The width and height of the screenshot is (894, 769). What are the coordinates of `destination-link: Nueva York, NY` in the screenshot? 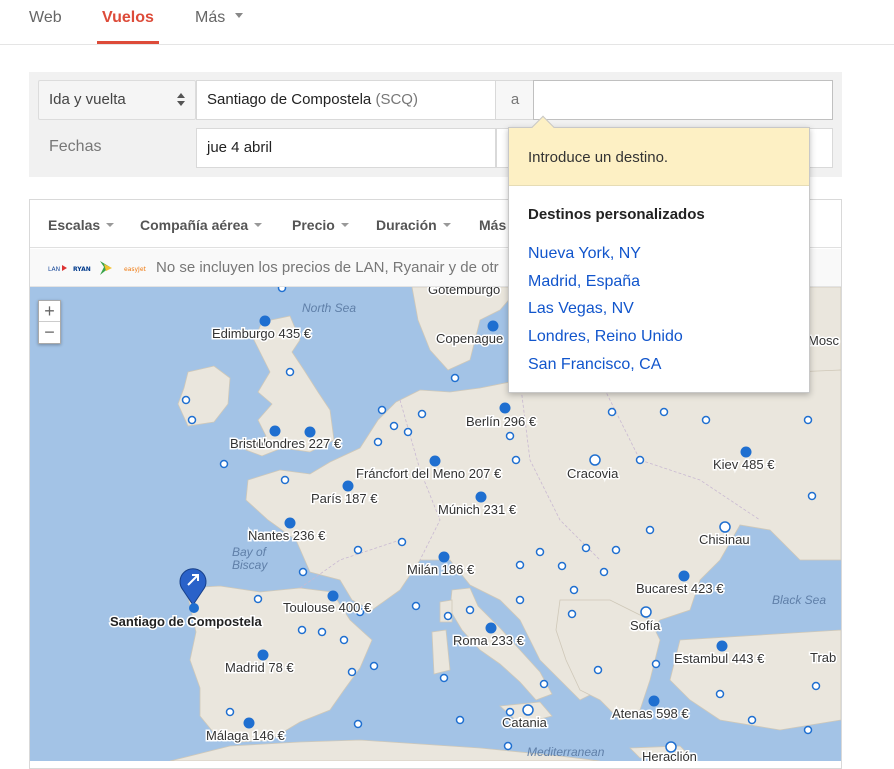 It's located at (584, 254).